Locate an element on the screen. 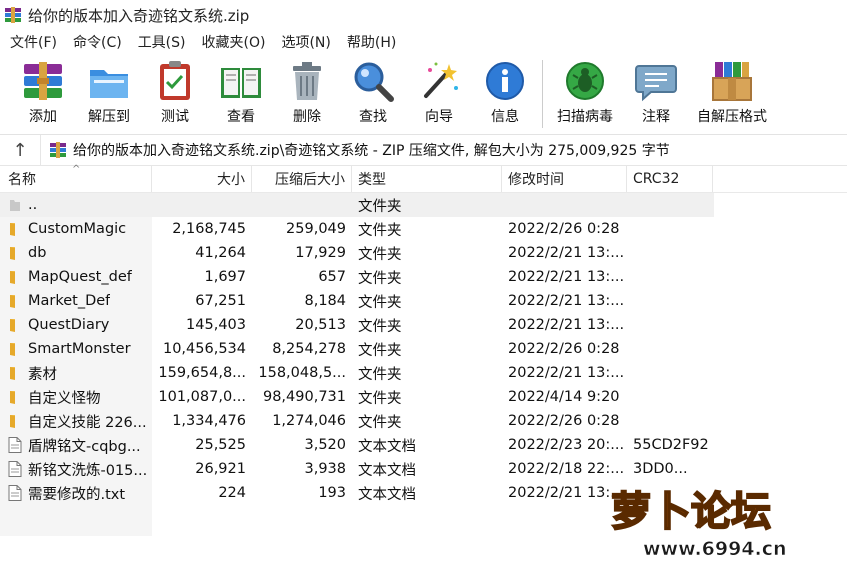 This screenshot has height=565, width=847. extract-to-button: 解压到 is located at coordinates (109, 92).